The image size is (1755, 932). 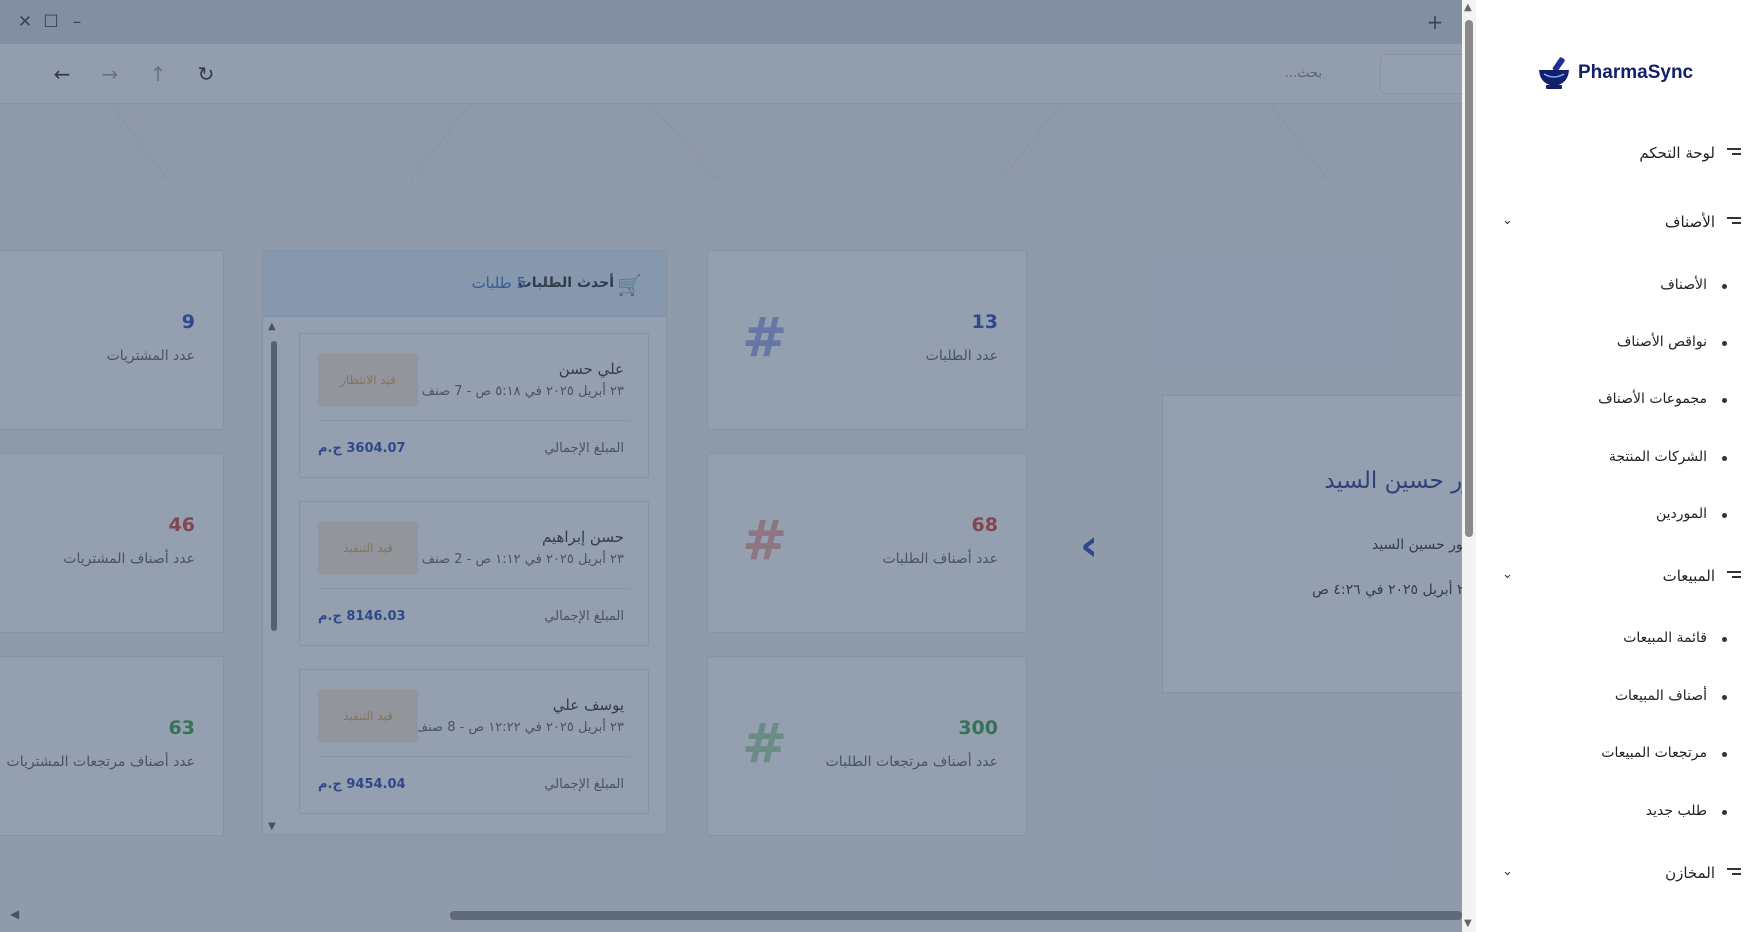 What do you see at coordinates (1416, 545) in the screenshot?
I see `doctor-subtitle: كتور حسين السيد` at bounding box center [1416, 545].